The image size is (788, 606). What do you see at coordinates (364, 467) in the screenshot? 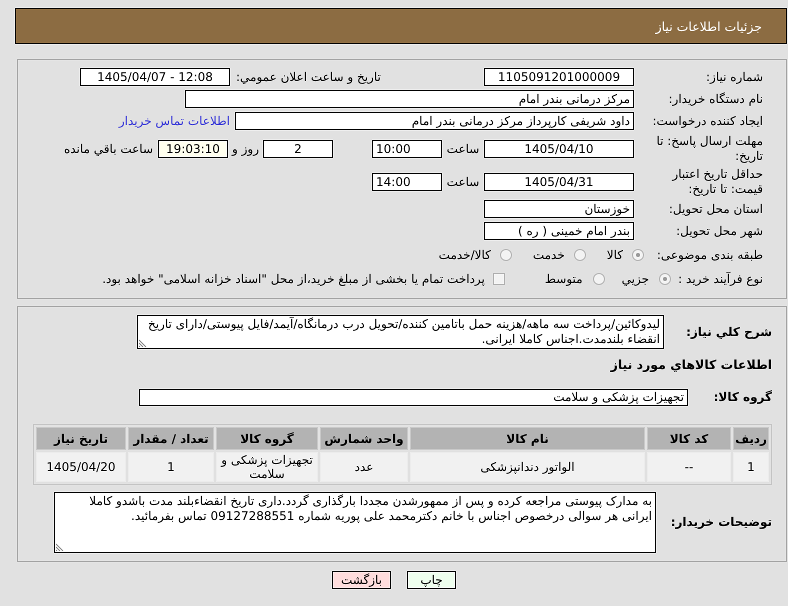
I see `table-cell: عدد` at bounding box center [364, 467].